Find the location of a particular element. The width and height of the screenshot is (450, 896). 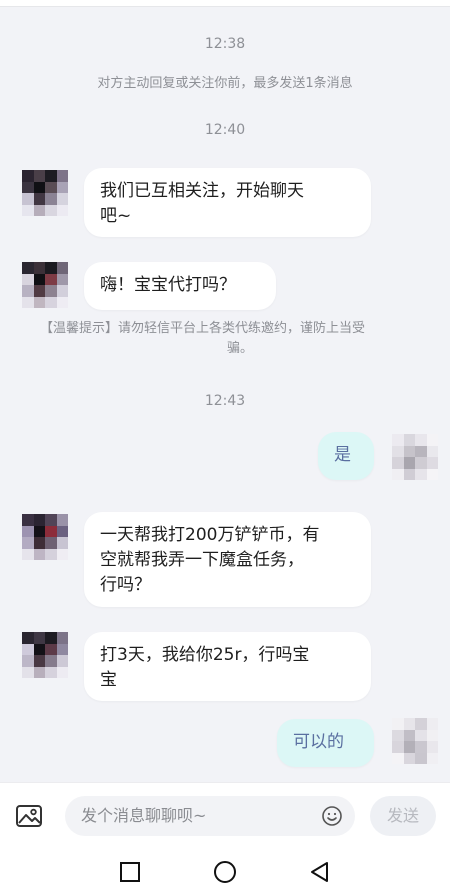

image-icon is located at coordinates (29, 816).